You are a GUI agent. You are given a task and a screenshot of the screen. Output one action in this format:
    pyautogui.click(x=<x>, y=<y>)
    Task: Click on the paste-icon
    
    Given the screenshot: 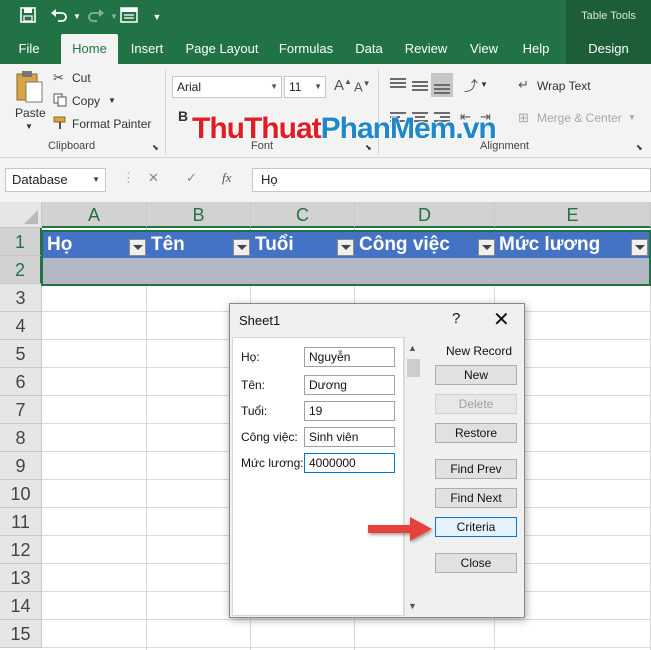 What is the action you would take?
    pyautogui.click(x=29, y=88)
    